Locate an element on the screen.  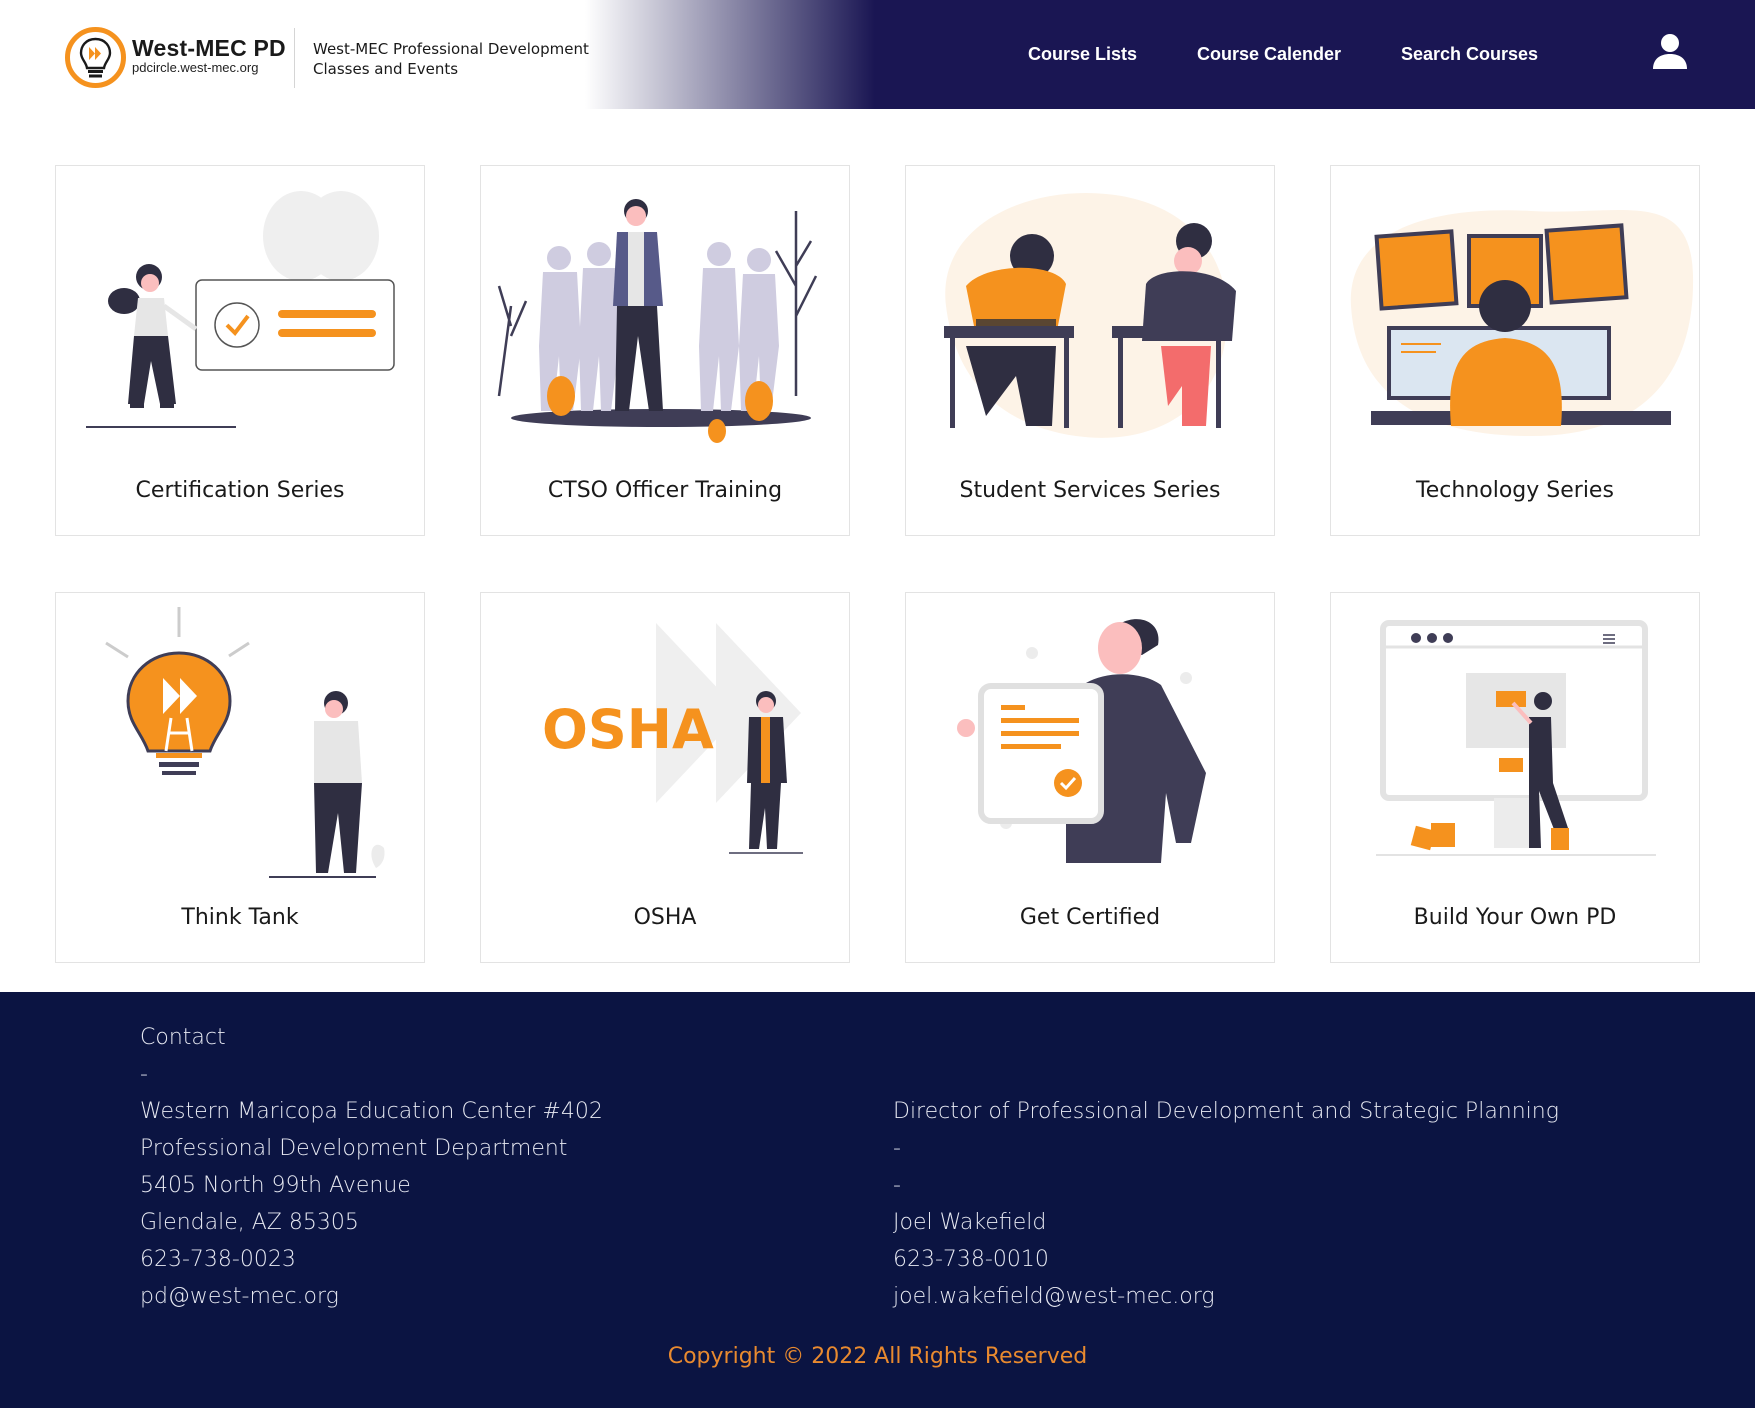
brand-title: West-MEC PD is located at coordinates (209, 48).